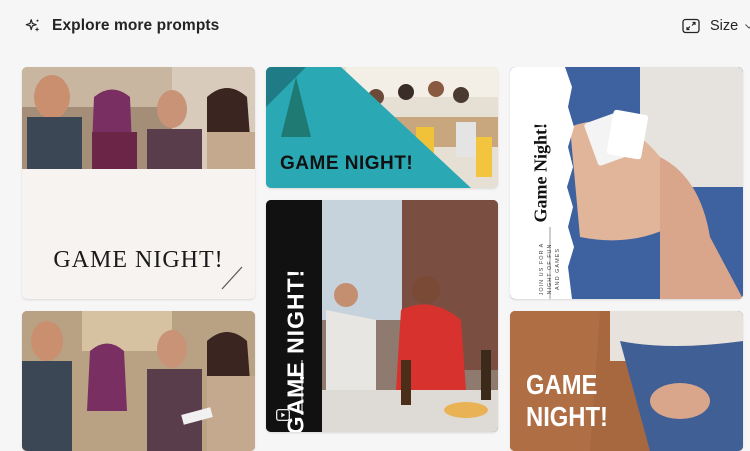 This screenshot has width=750, height=451. What do you see at coordinates (32, 25) in the screenshot?
I see `sparkle-icon` at bounding box center [32, 25].